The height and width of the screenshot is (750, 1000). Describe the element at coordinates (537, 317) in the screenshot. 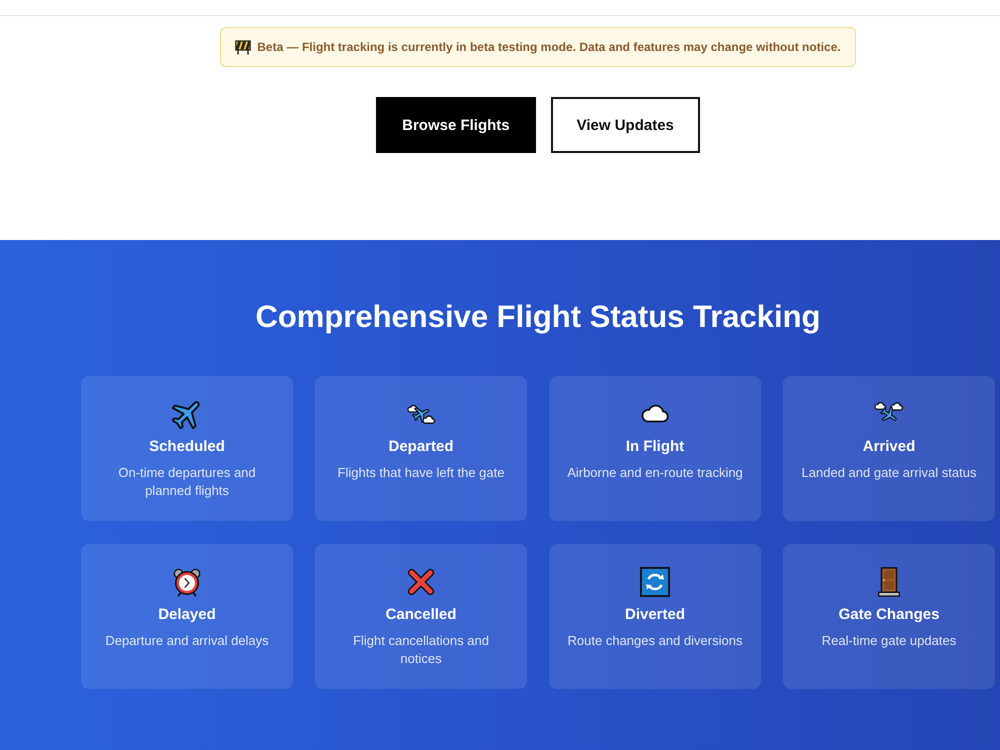

I see `section-title: Comprehensive Flight Status Tracking` at that location.